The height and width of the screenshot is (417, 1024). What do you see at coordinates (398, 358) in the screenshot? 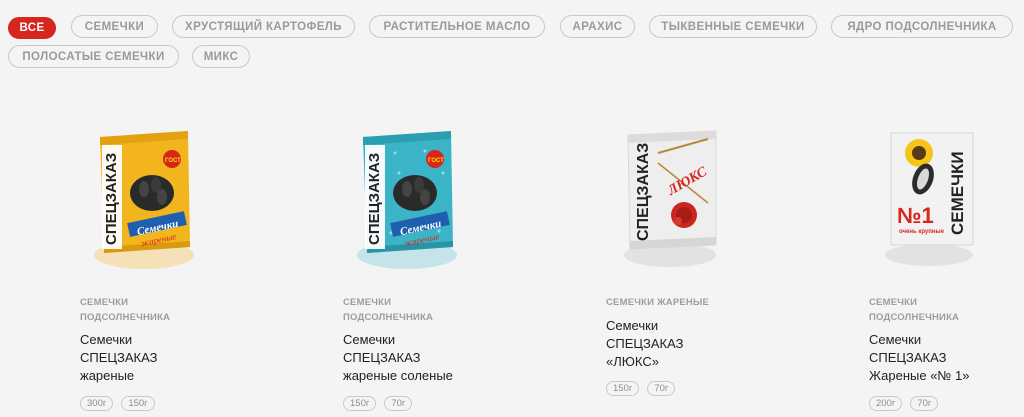
I see `product-title: Семечки СПЕЦЗАКАЗ жареные соленые` at bounding box center [398, 358].